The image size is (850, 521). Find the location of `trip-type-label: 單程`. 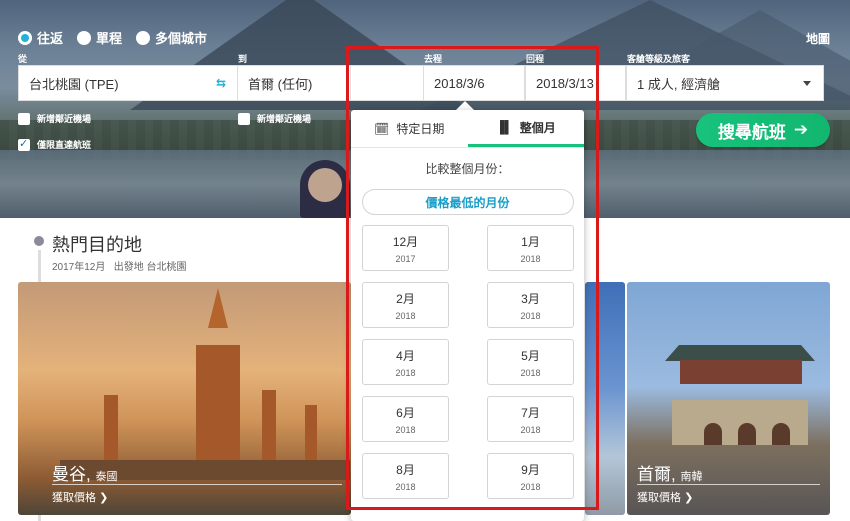

trip-type-label: 單程 is located at coordinates (109, 38).